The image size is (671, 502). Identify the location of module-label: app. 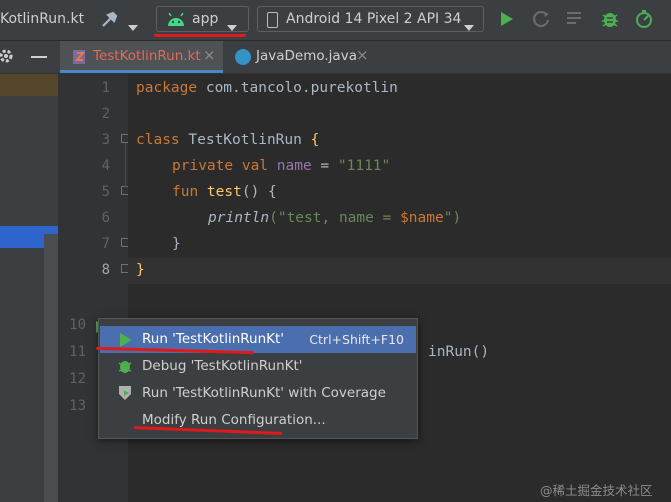
(205, 19).